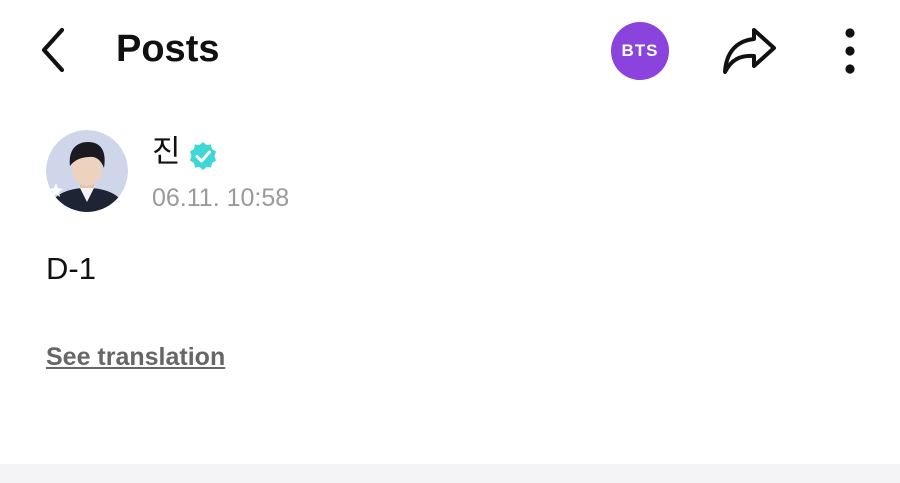 The width and height of the screenshot is (900, 483). Describe the element at coordinates (168, 49) in the screenshot. I see `page-title: Posts` at that location.